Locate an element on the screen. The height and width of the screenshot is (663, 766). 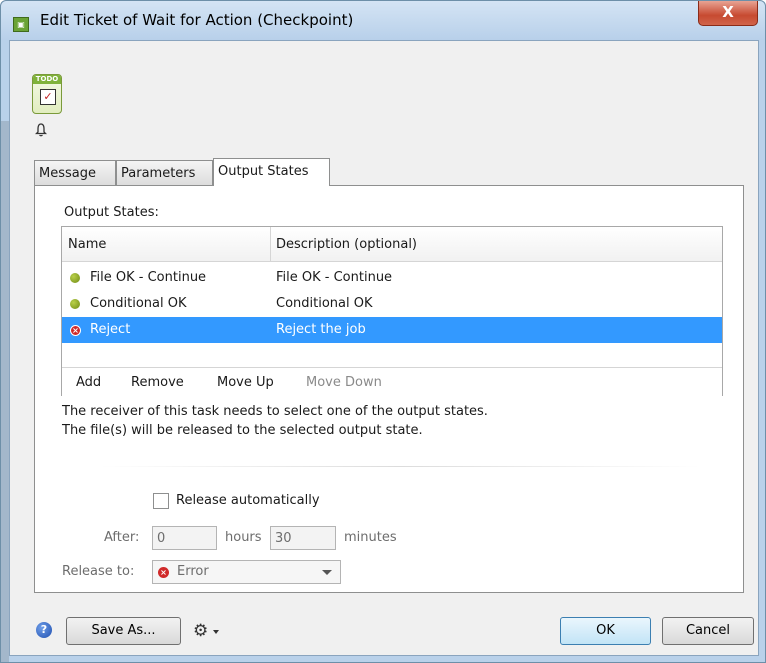
gear-icon: ⚙ is located at coordinates (201, 631).